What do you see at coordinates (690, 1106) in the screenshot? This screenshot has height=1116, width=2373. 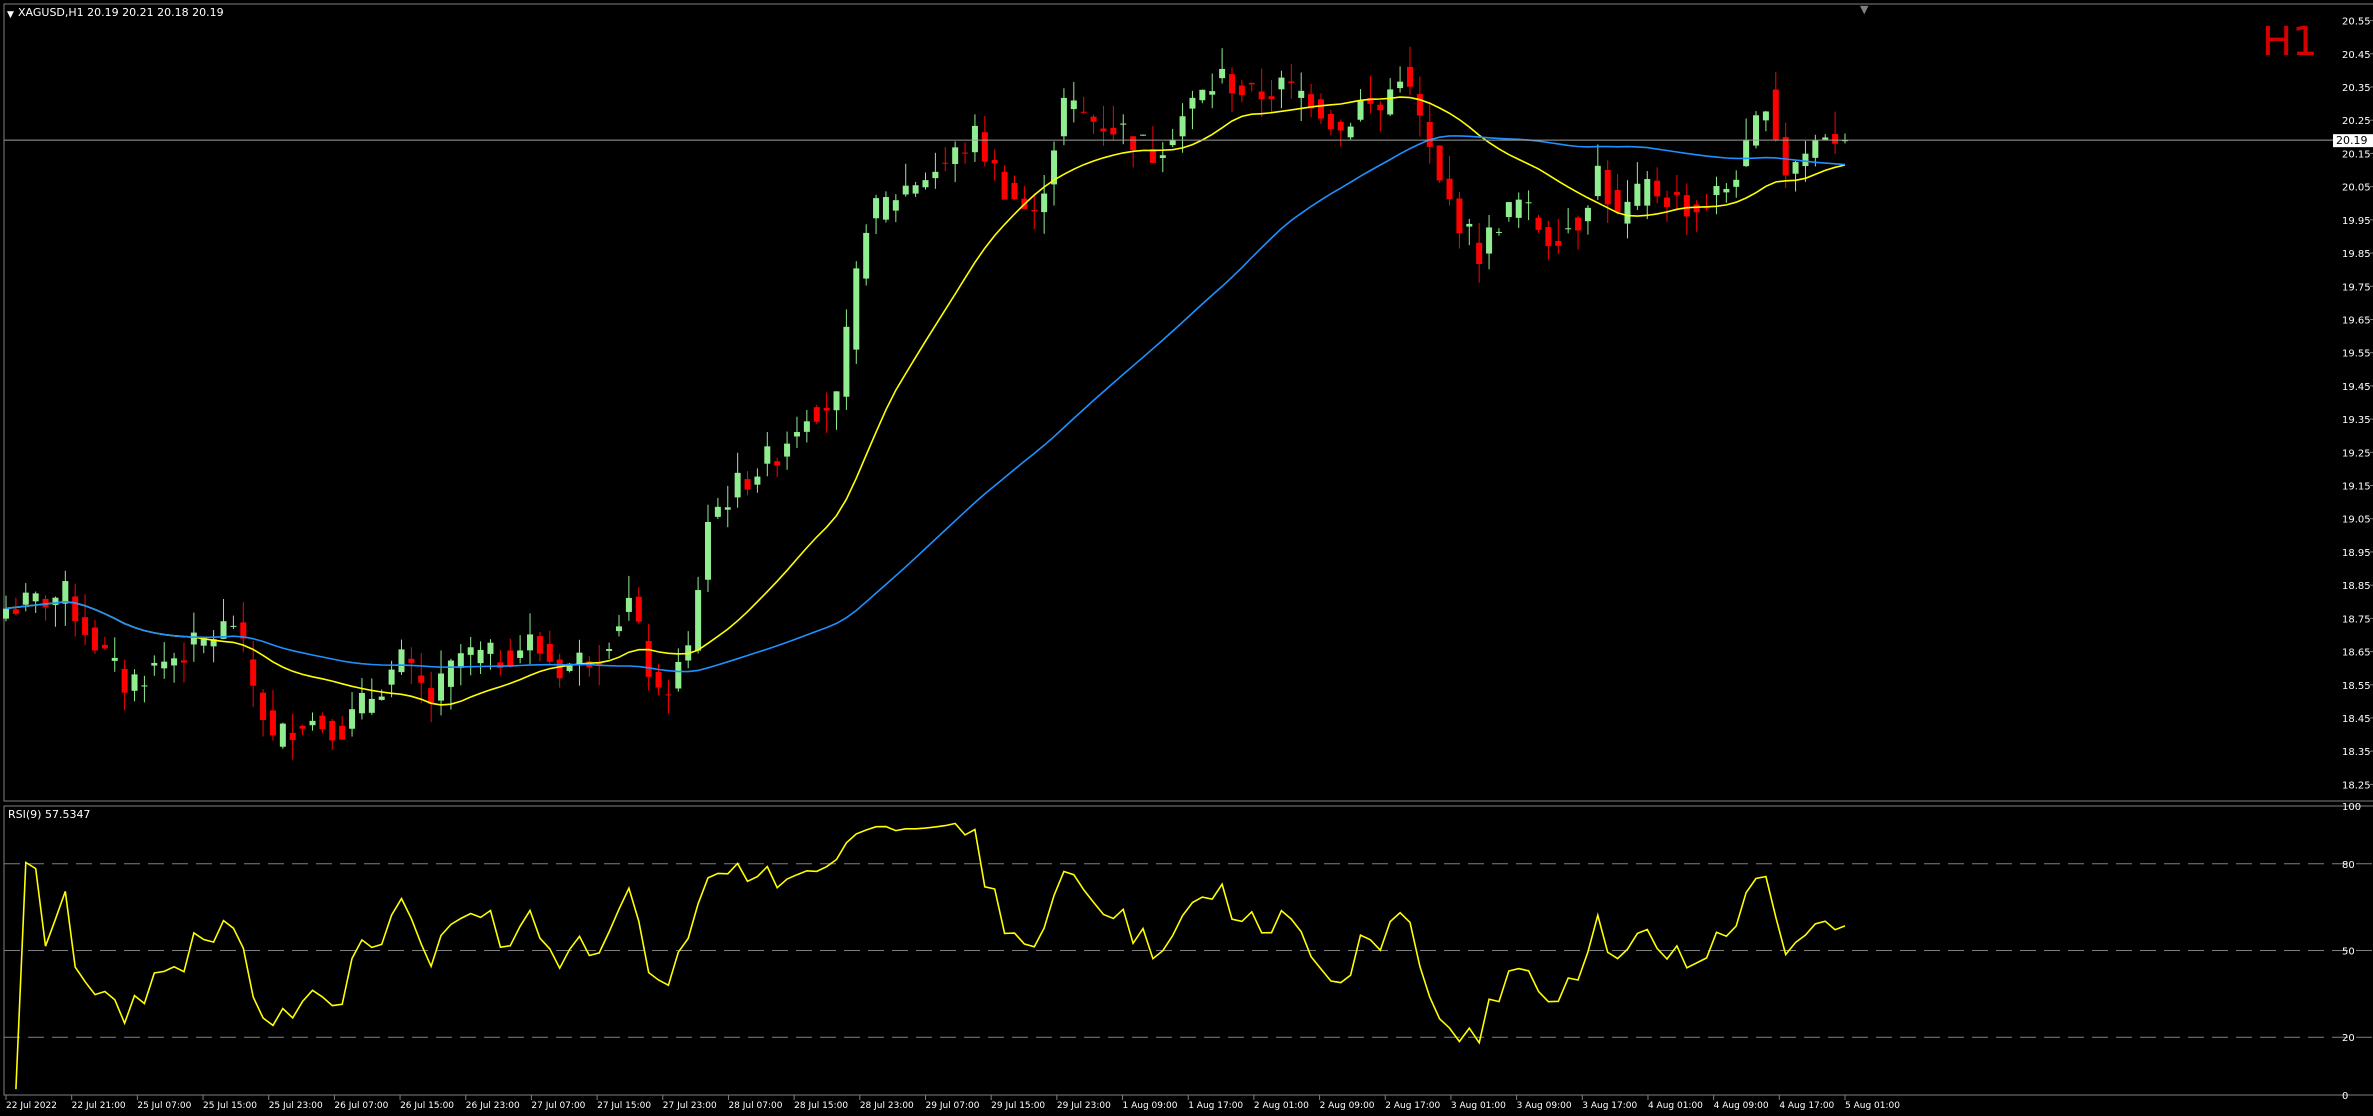 I see `time-tick-label: 27 Jul 23:00` at bounding box center [690, 1106].